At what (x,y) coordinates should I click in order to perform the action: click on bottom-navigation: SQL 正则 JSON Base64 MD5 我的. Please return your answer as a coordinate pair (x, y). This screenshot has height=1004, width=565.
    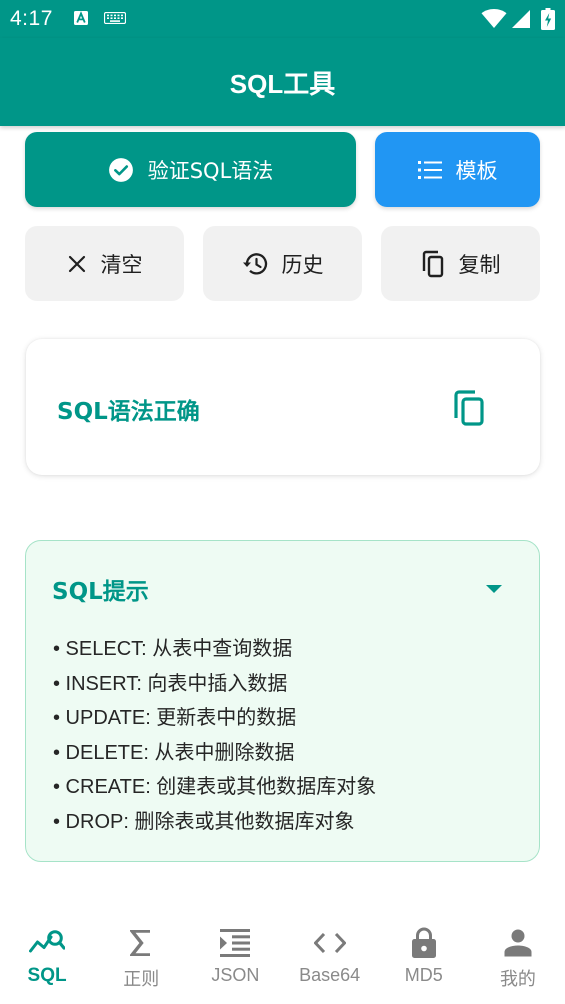
    Looking at the image, I should click on (282, 957).